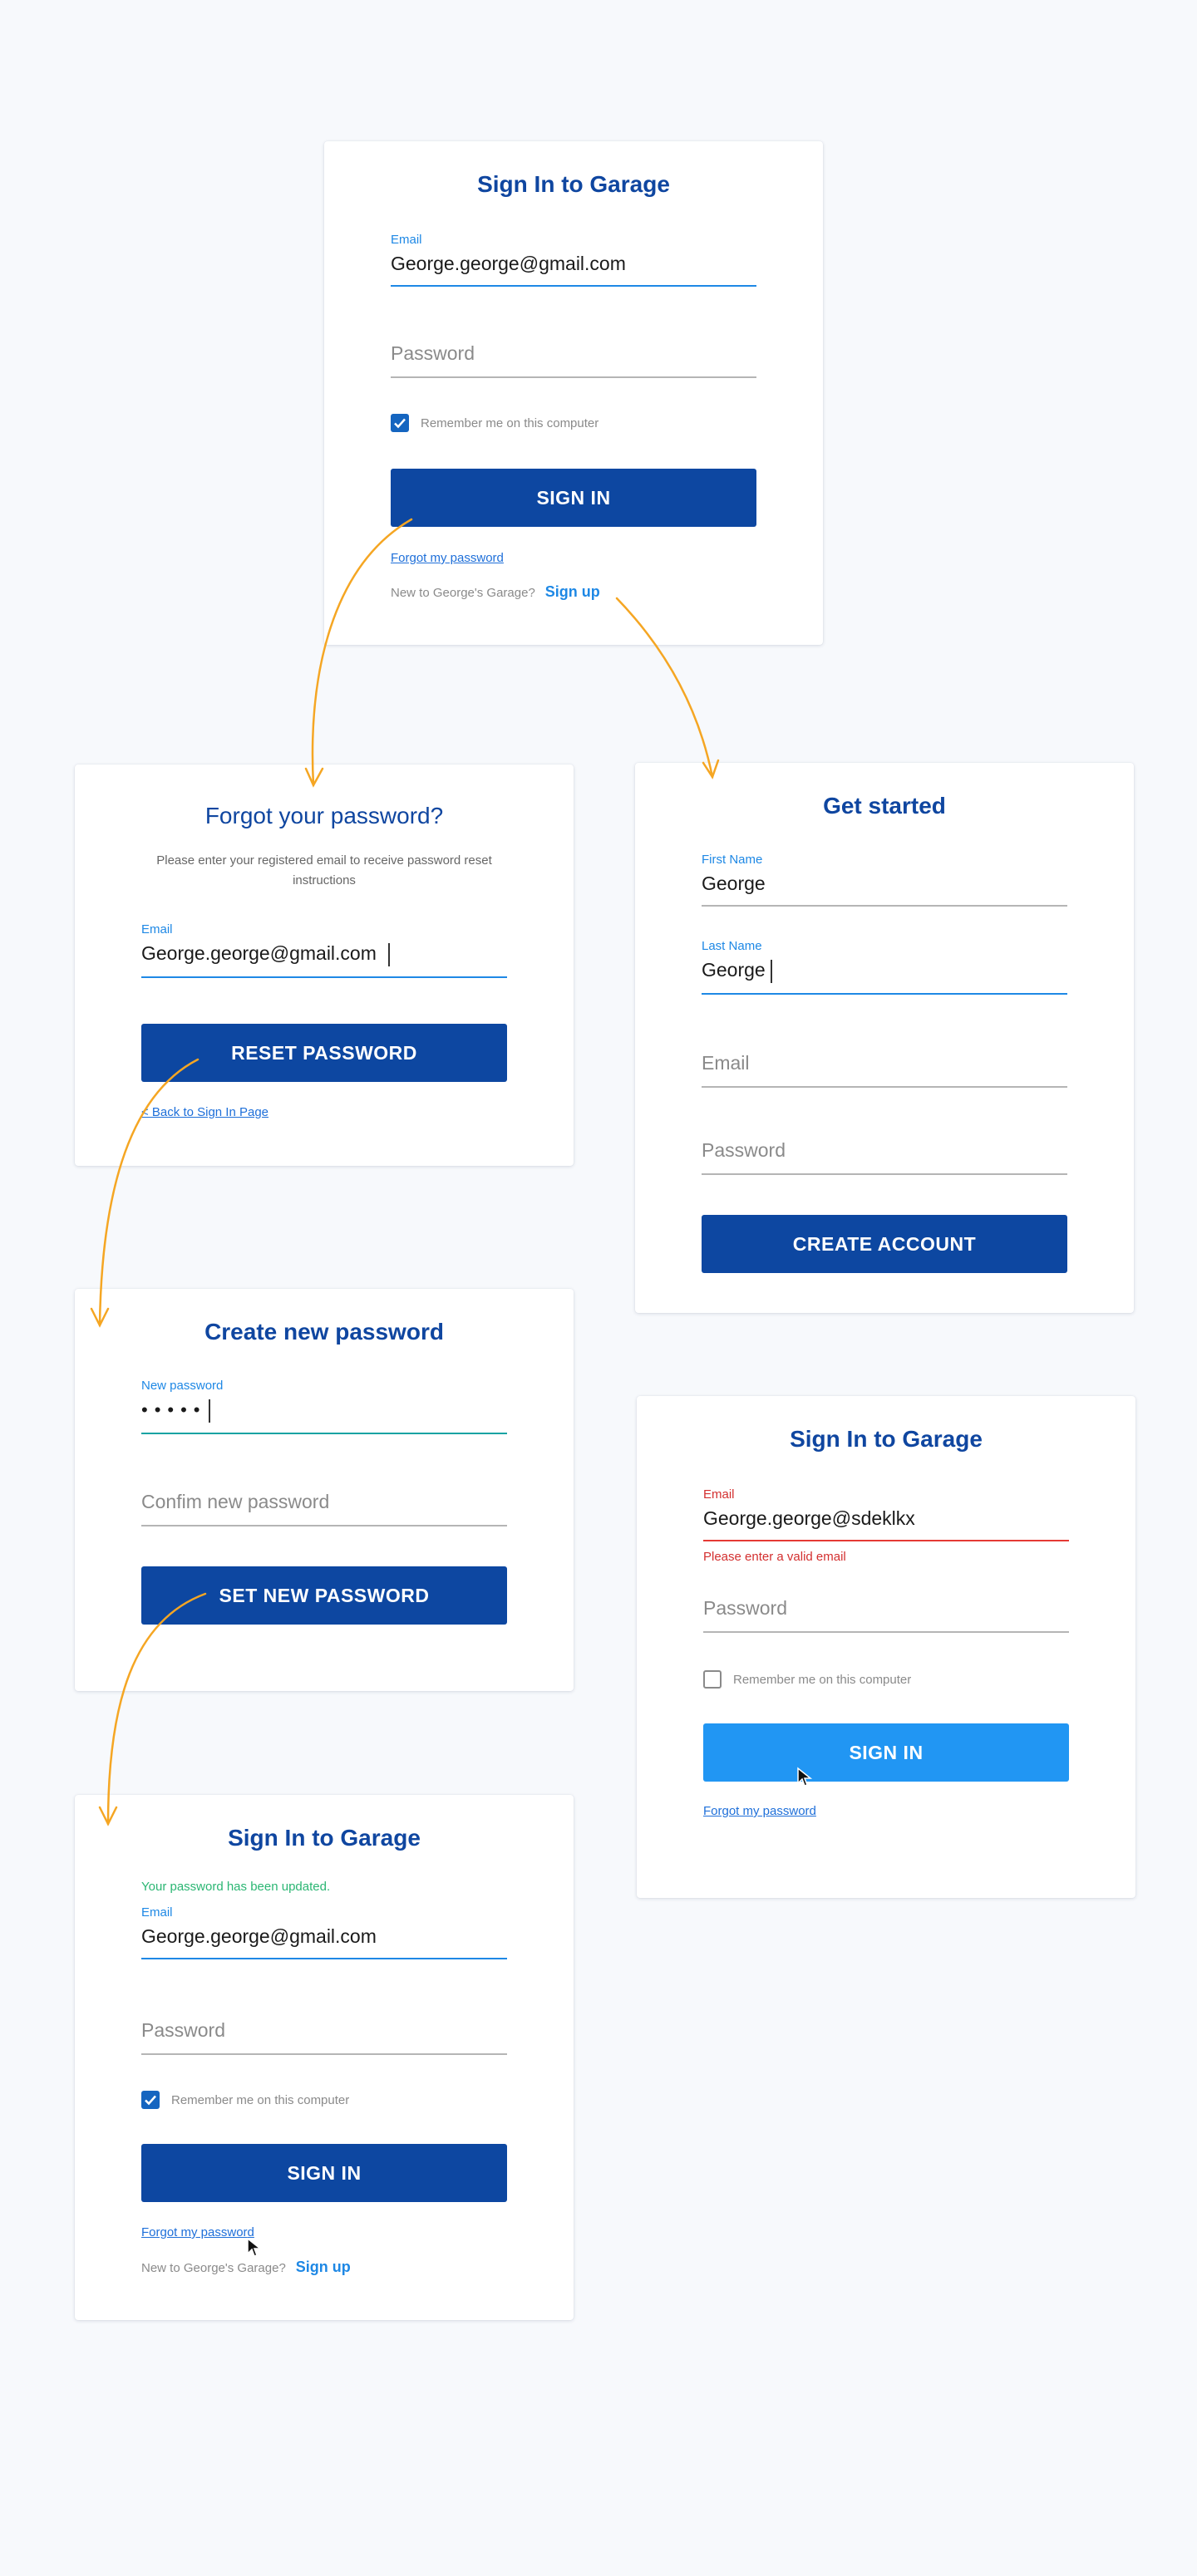  What do you see at coordinates (324, 1332) in the screenshot?
I see `page-title: Create new password` at bounding box center [324, 1332].